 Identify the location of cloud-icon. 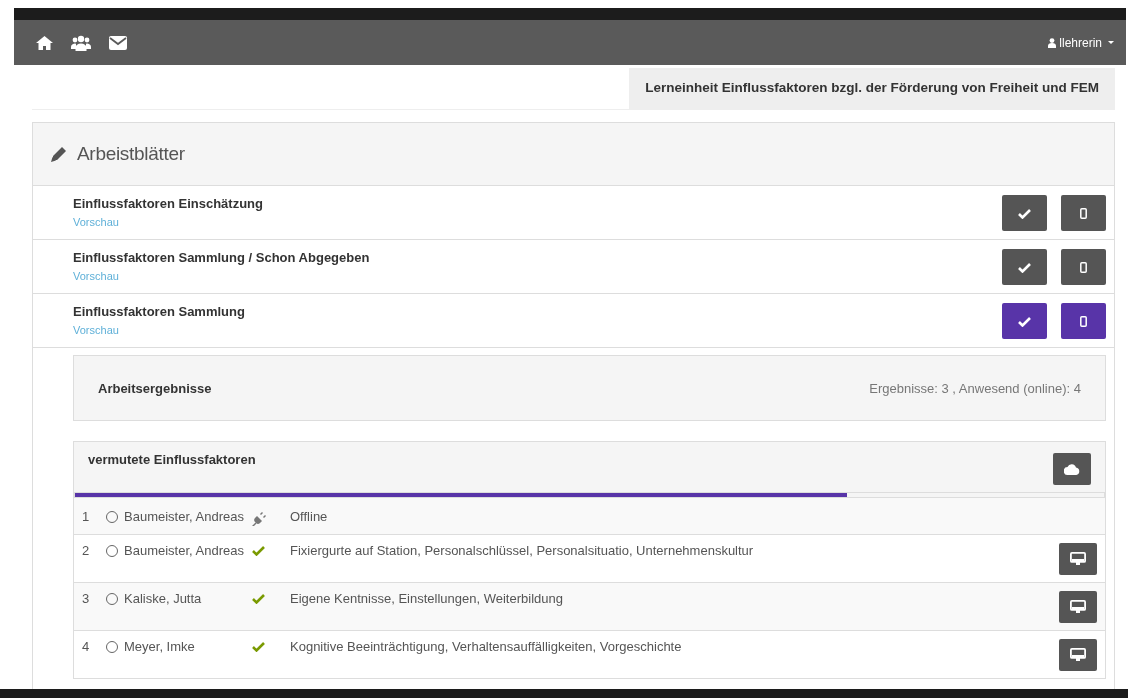
(1072, 469).